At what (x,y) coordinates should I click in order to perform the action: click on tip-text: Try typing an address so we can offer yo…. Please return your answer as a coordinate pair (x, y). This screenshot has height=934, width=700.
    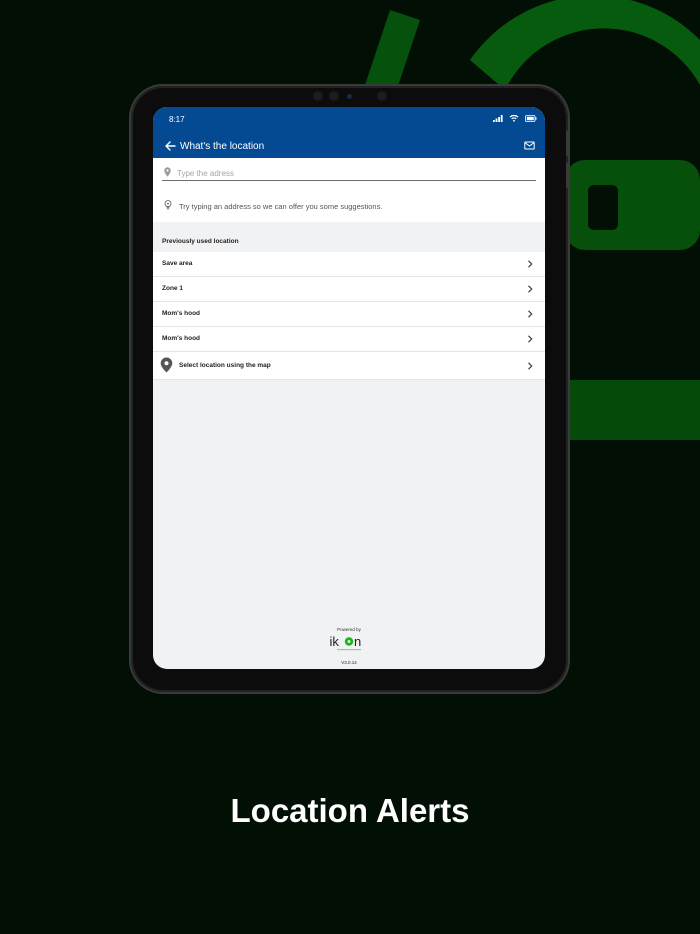
    Looking at the image, I should click on (281, 206).